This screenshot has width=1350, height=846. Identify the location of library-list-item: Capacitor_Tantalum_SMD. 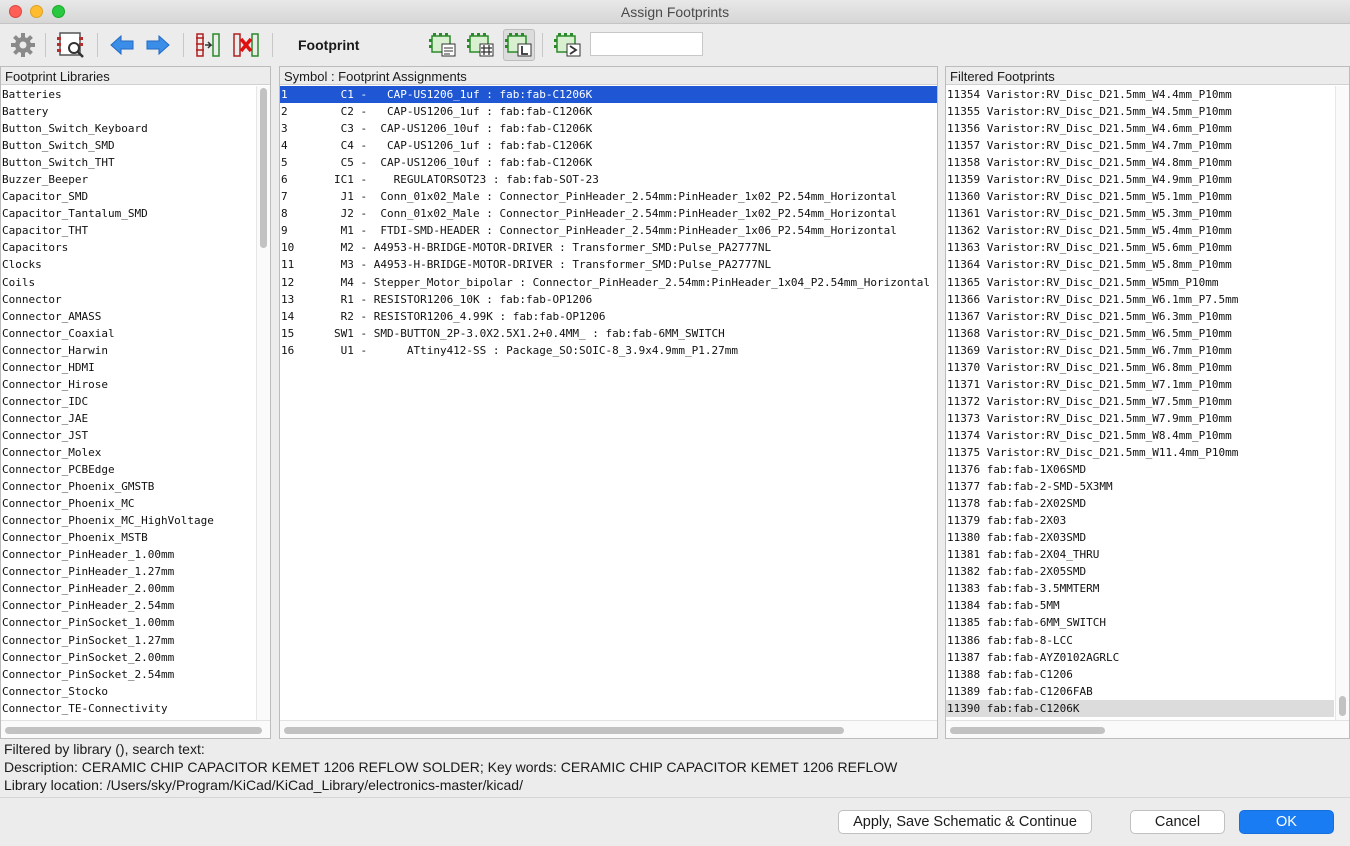
(128, 213).